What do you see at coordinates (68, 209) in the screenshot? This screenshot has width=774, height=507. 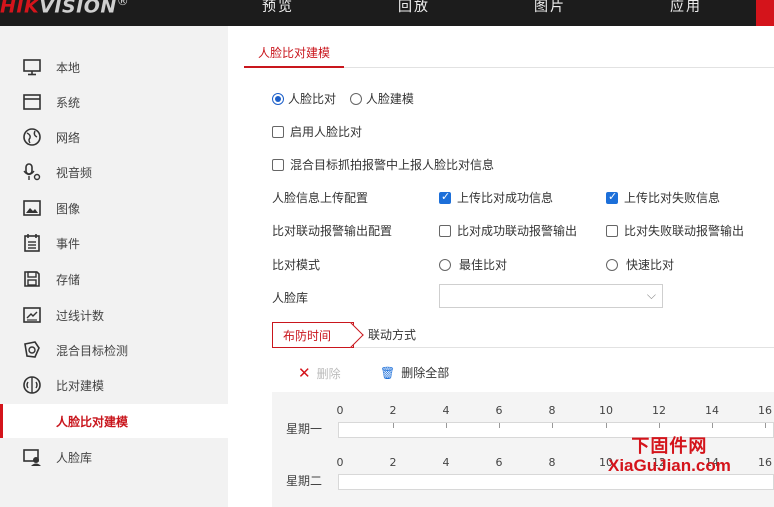 I see `sidebar-item-label: 图像` at bounding box center [68, 209].